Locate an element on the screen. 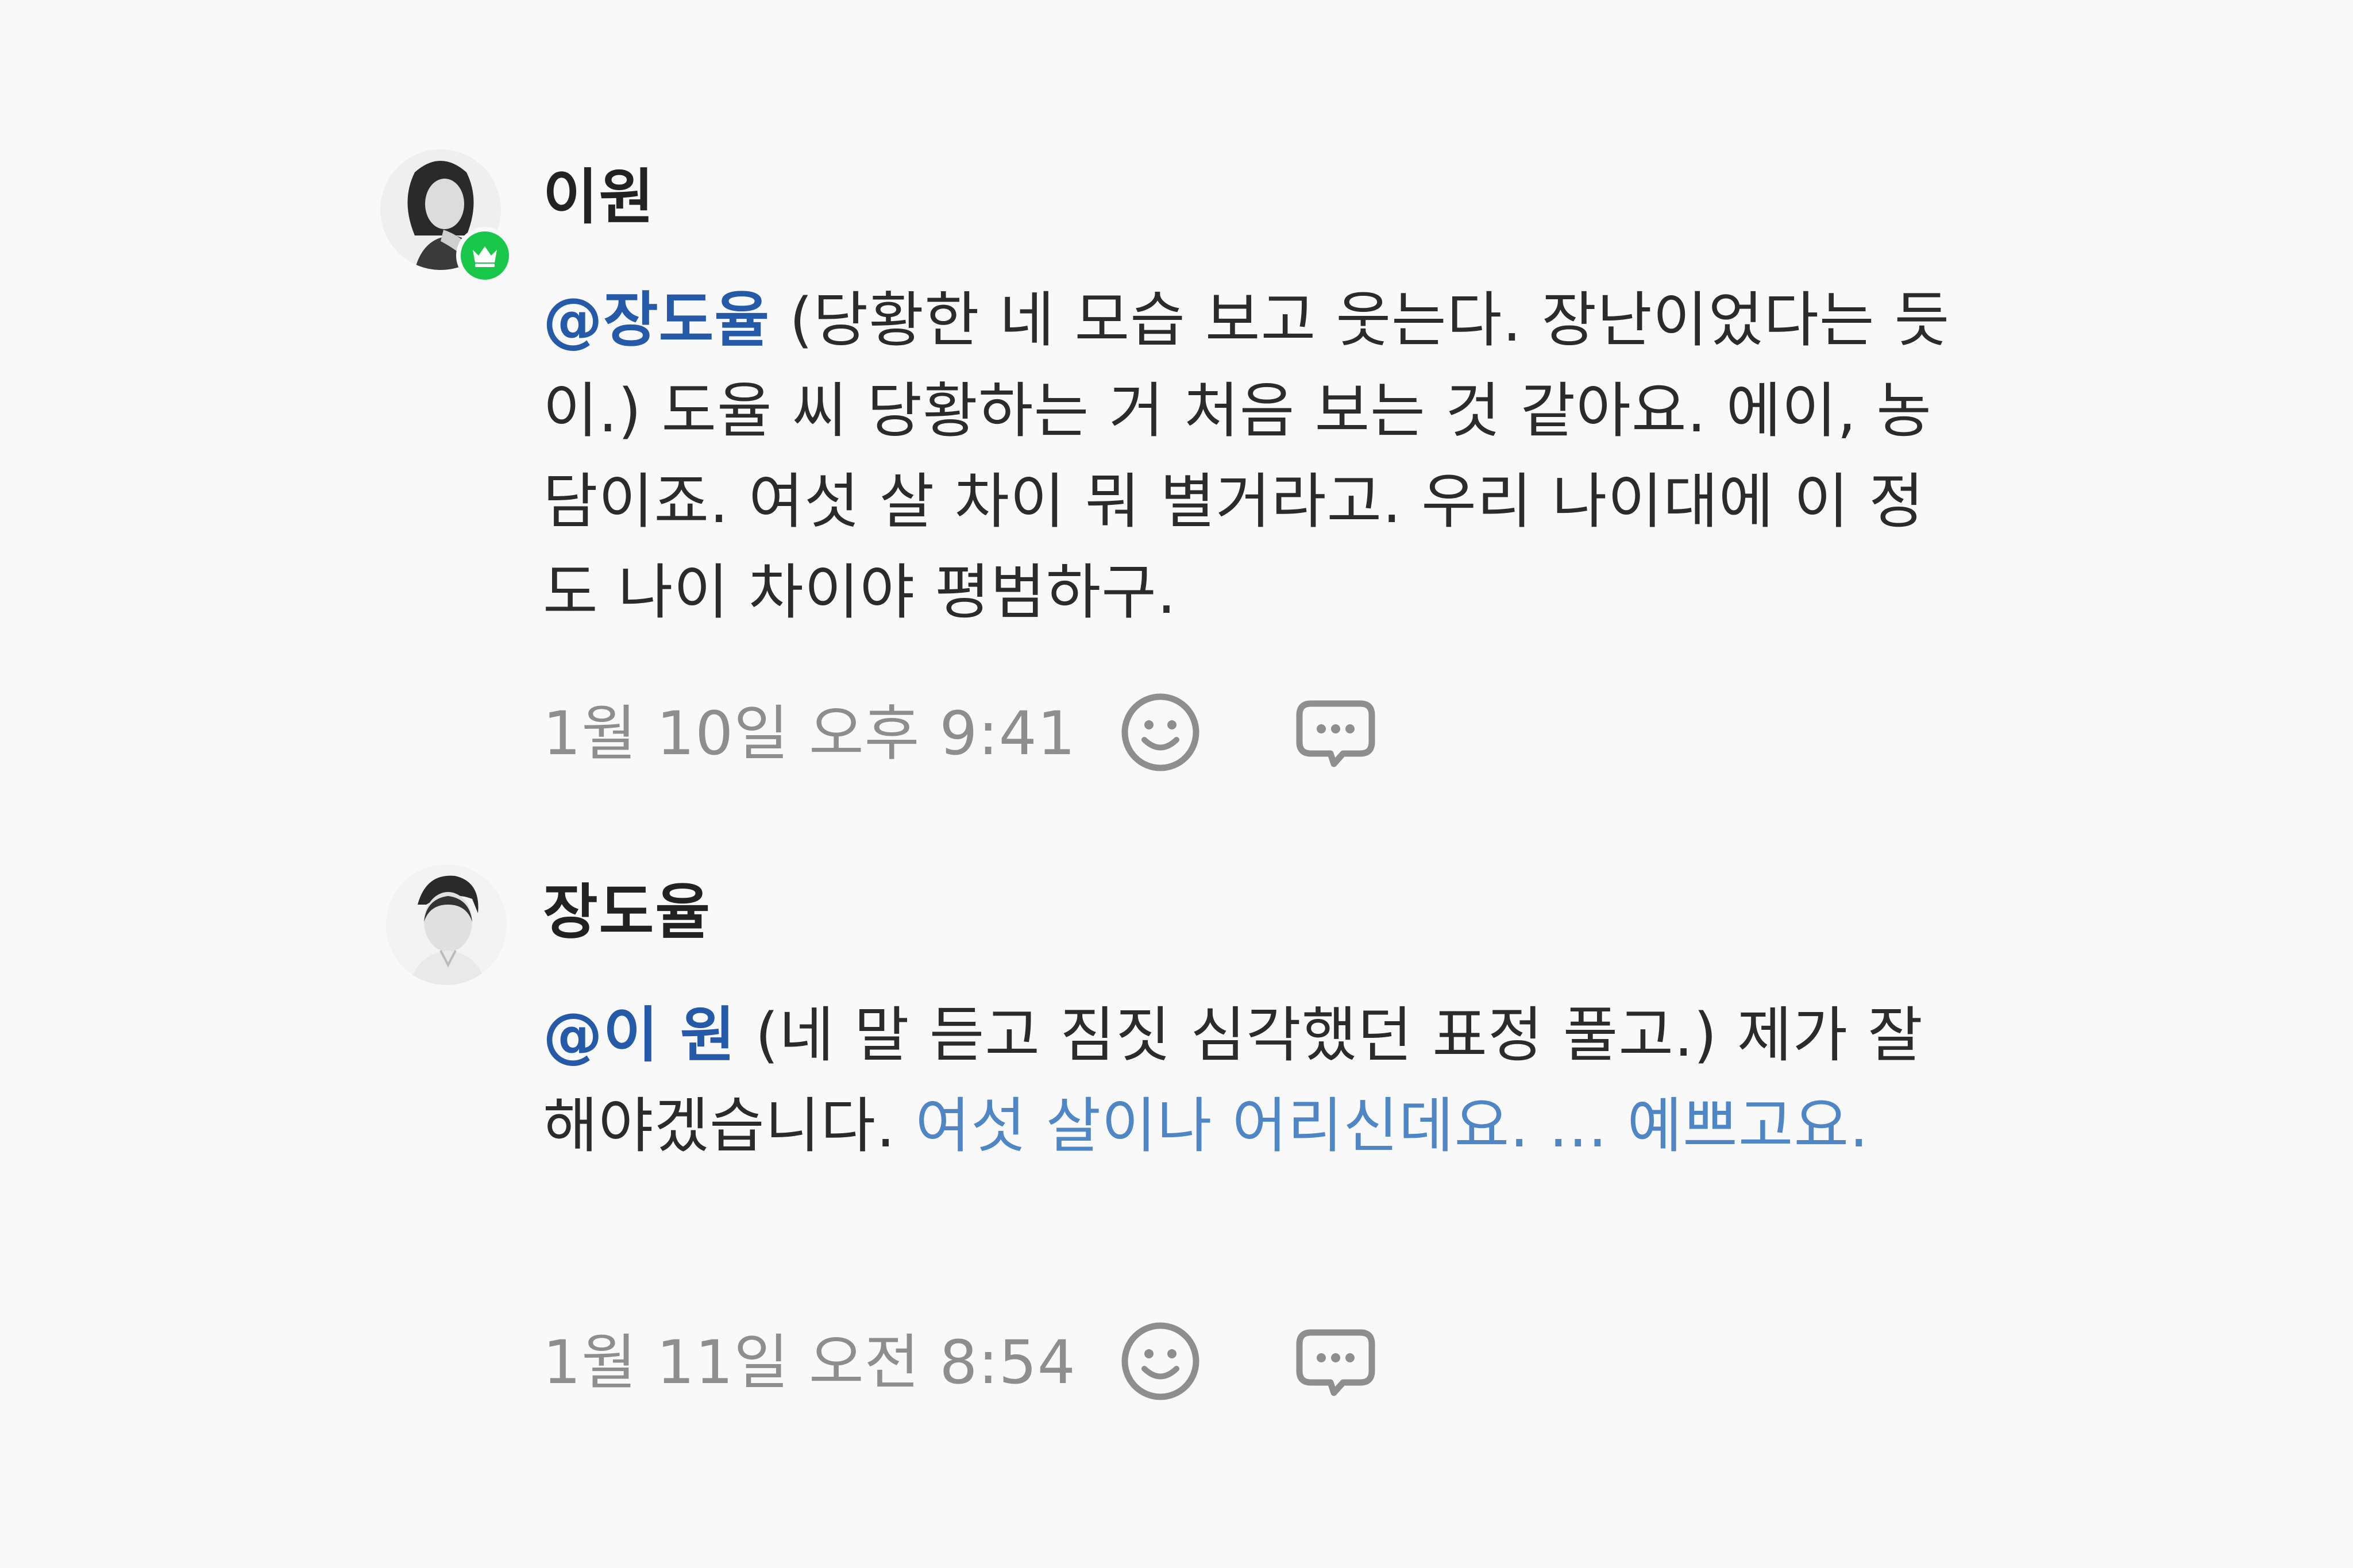 The image size is (2353, 1568). comment-author: 이원 is located at coordinates (599, 197).